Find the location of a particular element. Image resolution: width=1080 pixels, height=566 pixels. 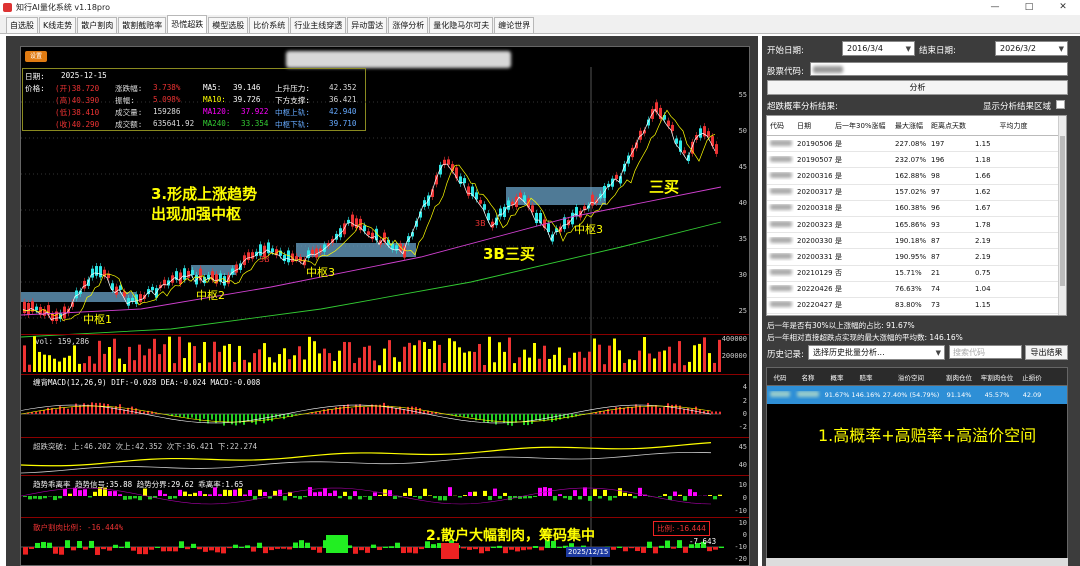

tab-4: 恐慌超跌 is located at coordinates (187, 24).